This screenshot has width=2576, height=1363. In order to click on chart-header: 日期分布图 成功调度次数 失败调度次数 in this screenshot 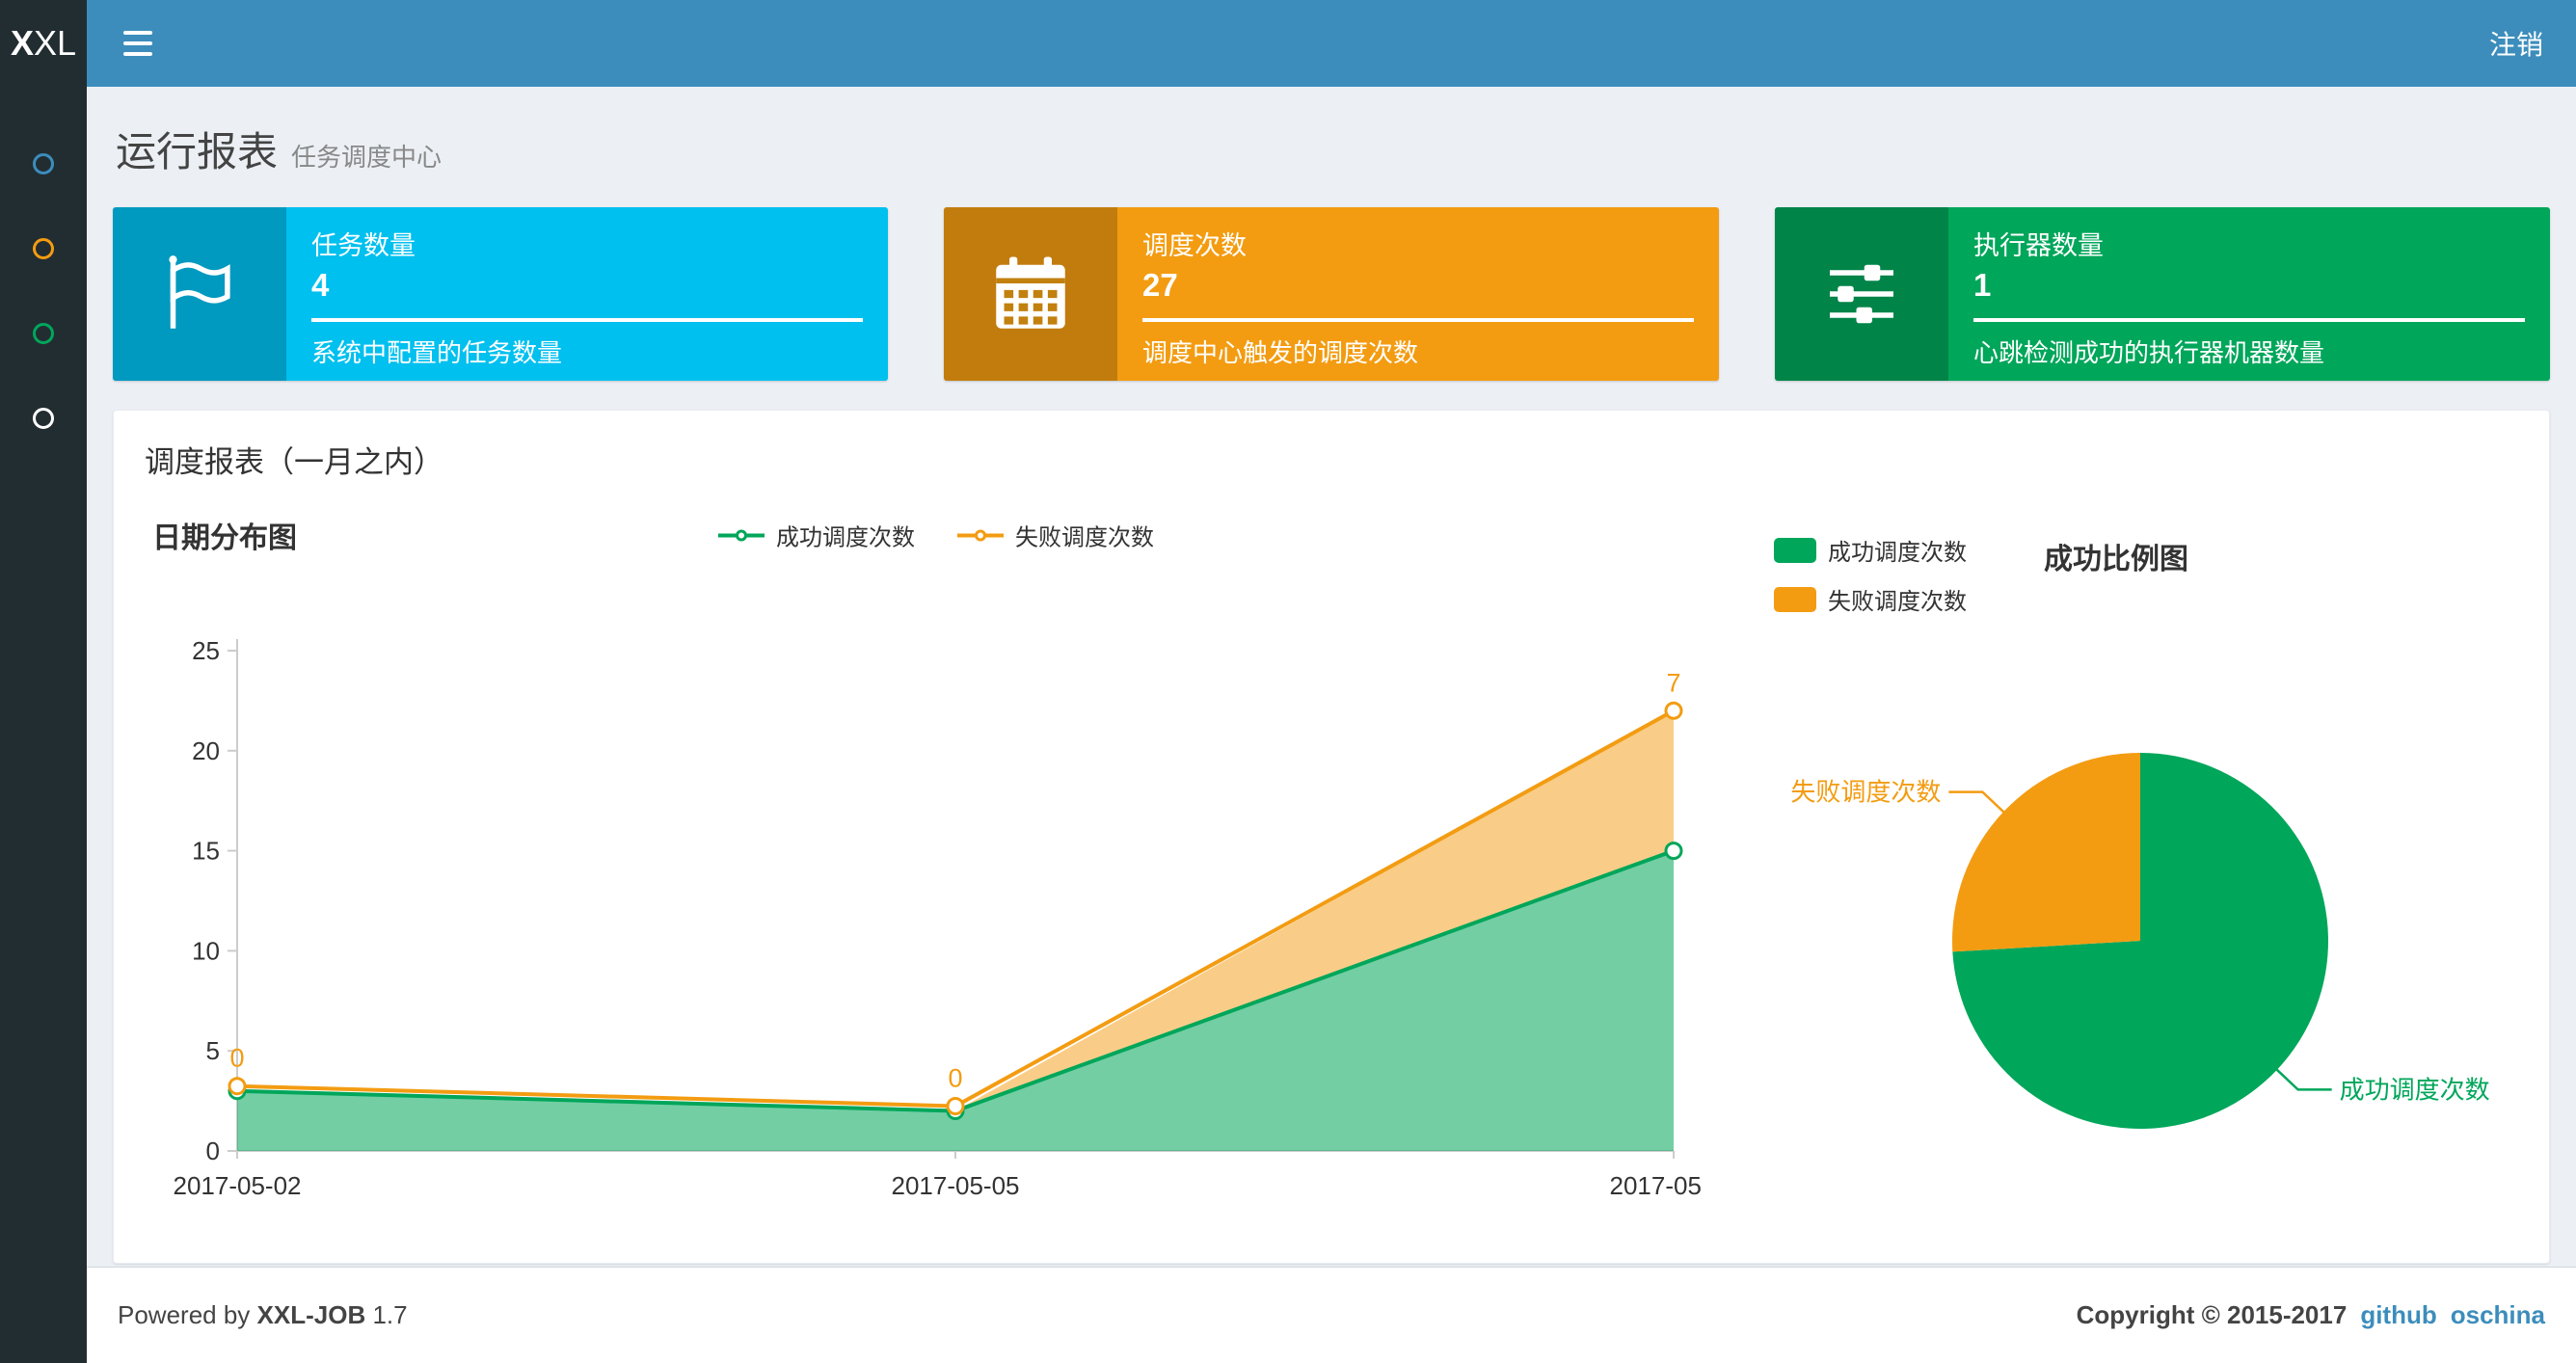, I will do `click(936, 535)`.